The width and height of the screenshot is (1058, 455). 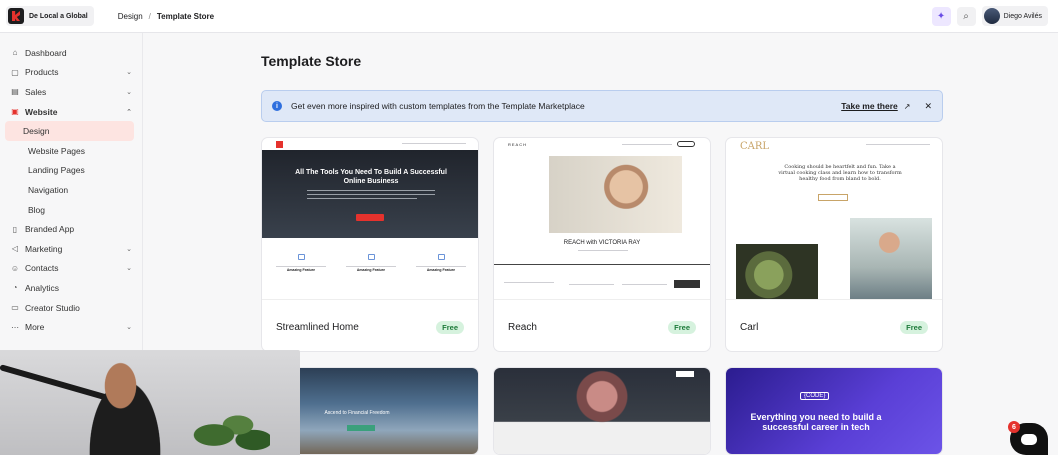 I want to click on preview-chef-photo, so click(x=891, y=258).